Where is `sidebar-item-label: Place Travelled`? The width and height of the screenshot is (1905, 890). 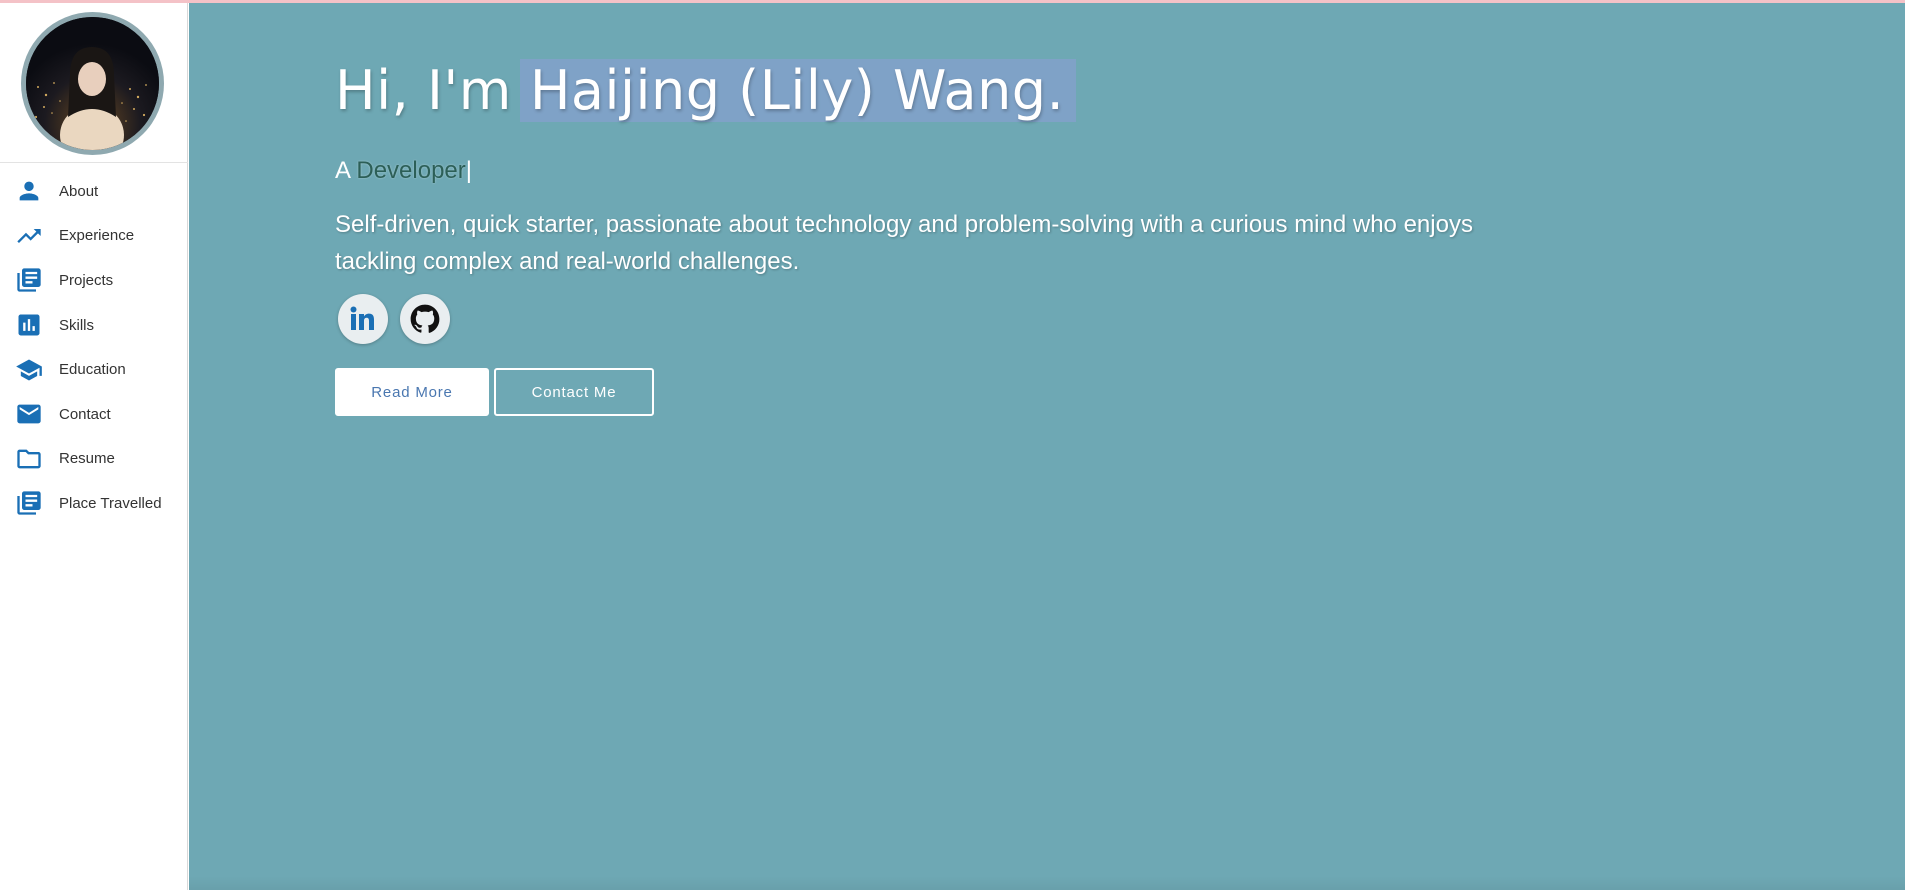 sidebar-item-label: Place Travelled is located at coordinates (110, 503).